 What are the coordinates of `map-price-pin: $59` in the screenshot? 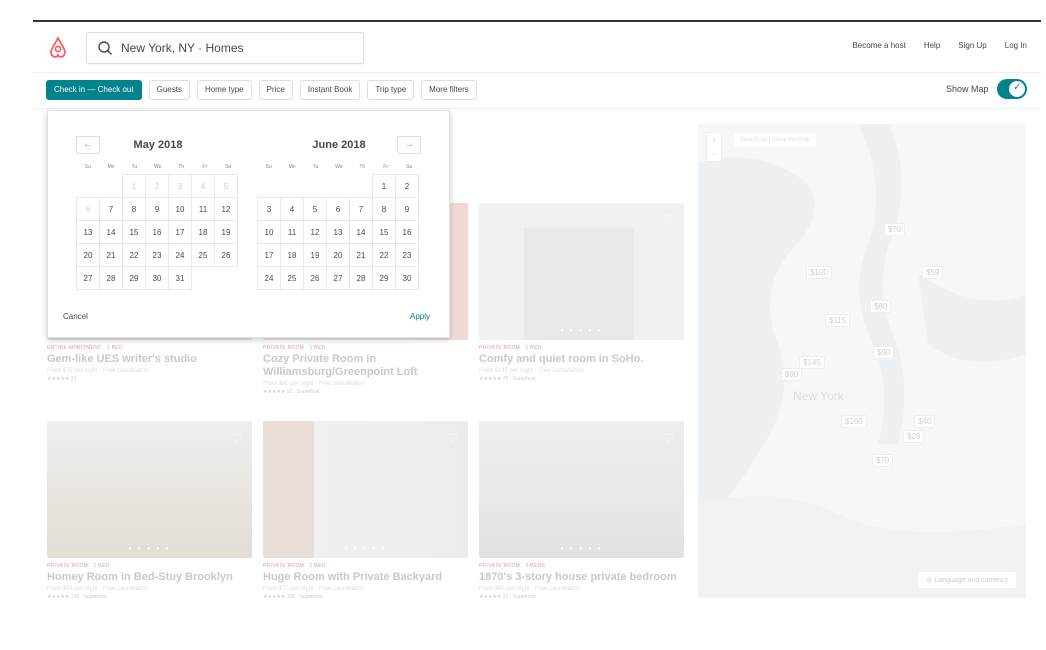 It's located at (933, 272).